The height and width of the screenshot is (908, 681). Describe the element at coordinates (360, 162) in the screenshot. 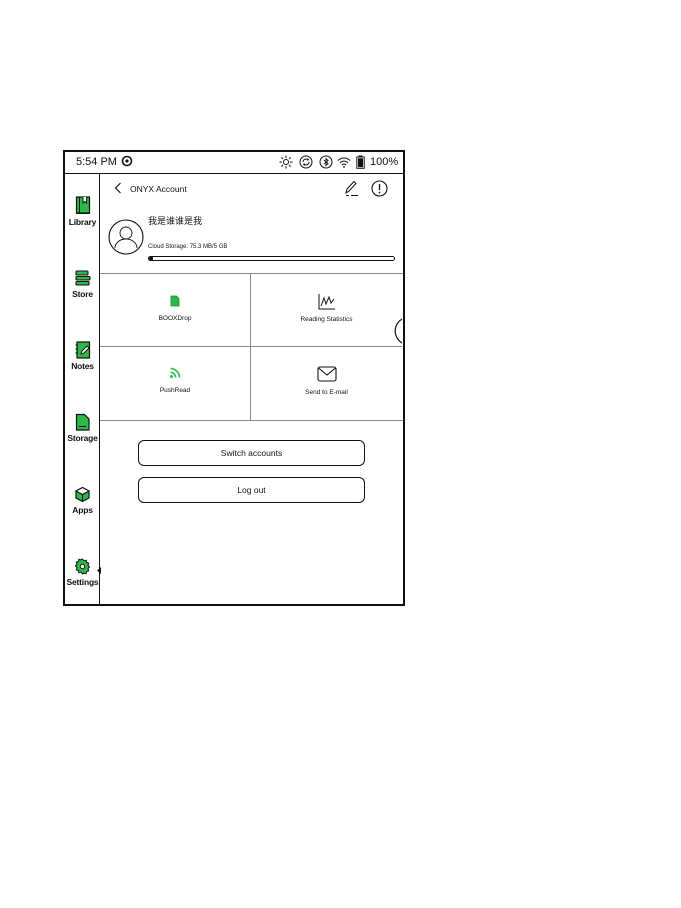

I see `battery-icon` at that location.